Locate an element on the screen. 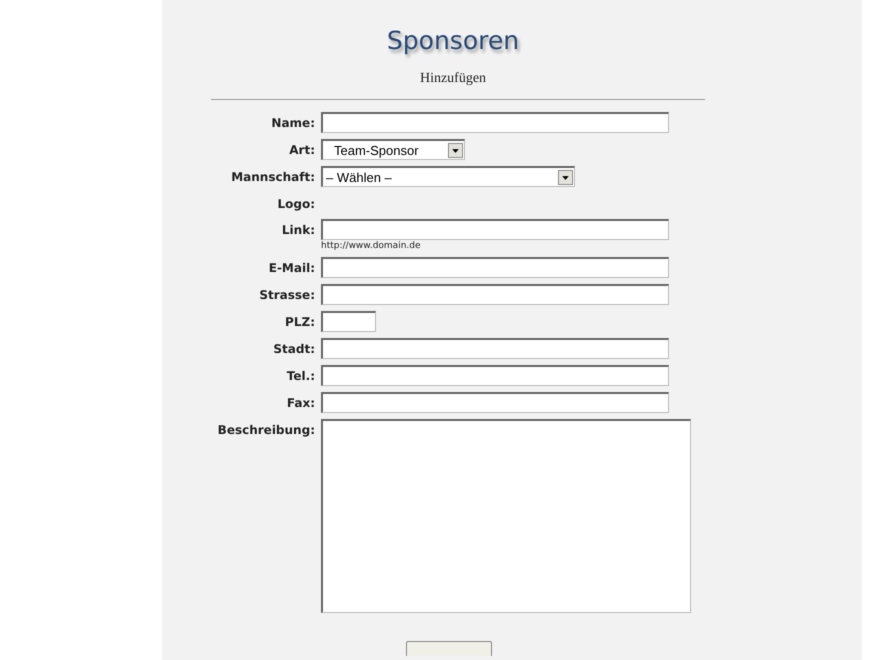 The height and width of the screenshot is (660, 888). field-hint: http://www.domain.de is located at coordinates (371, 246).